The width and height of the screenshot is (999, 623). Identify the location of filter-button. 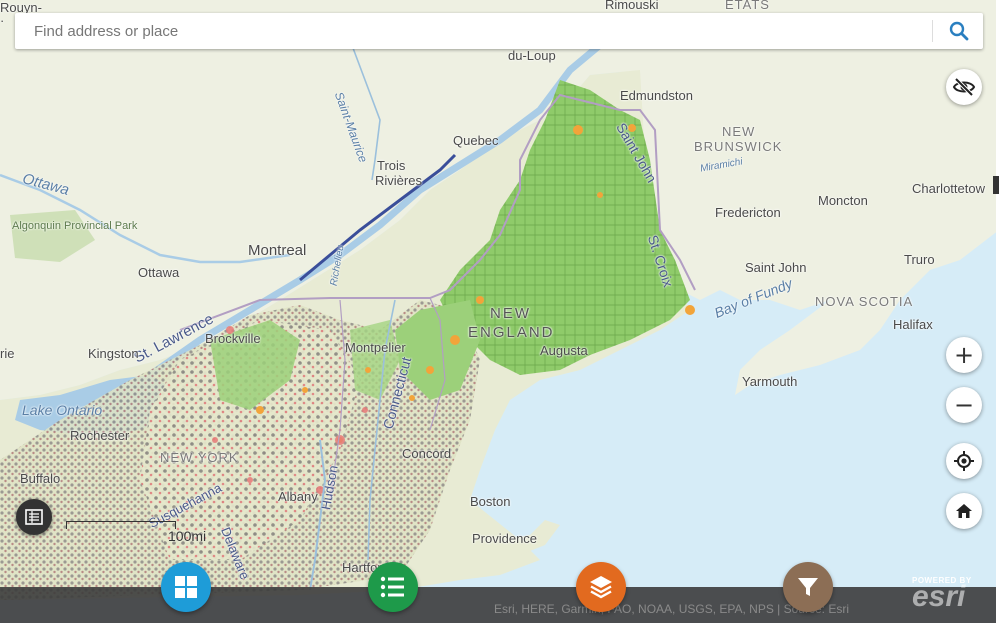
(808, 587).